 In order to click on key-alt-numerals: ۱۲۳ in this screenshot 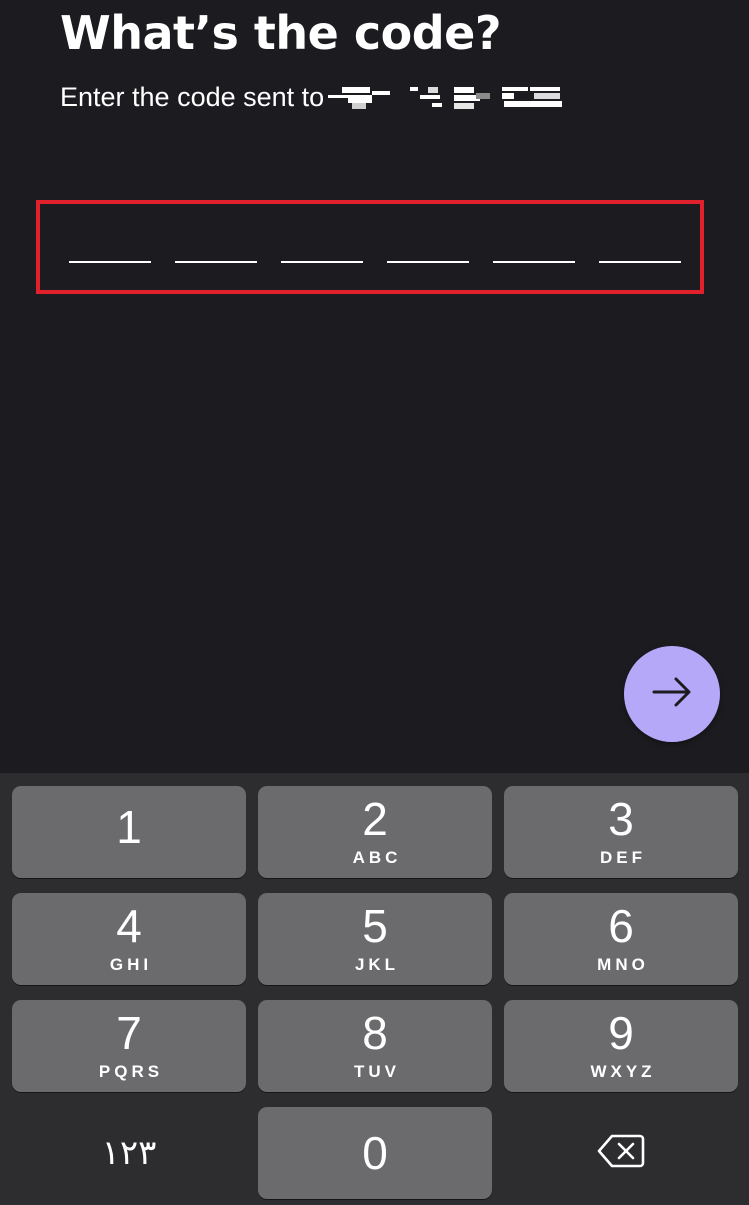, I will do `click(129, 1153)`.